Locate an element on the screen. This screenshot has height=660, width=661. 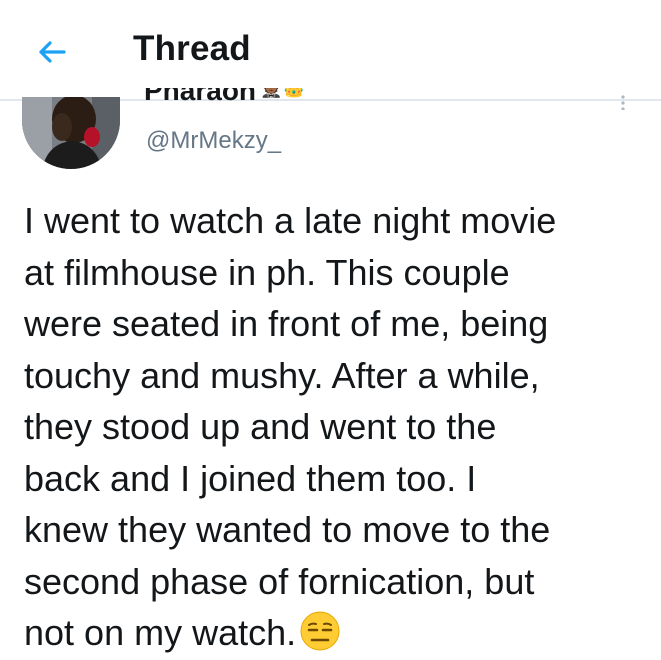
tweet-line: were seated in front of me, being is located at coordinates (286, 323).